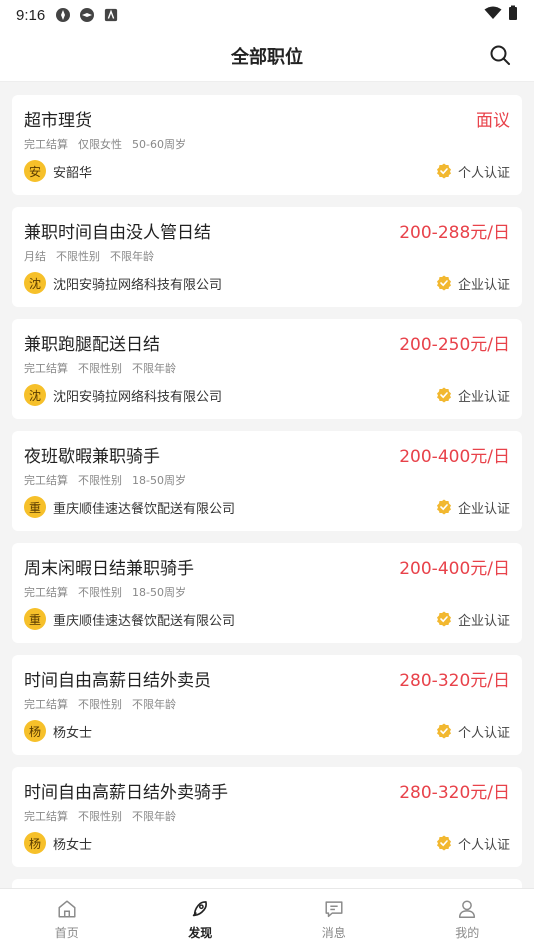 This screenshot has height=950, width=534. I want to click on job-title: 时间自由高薪日结外卖骑手, so click(126, 792).